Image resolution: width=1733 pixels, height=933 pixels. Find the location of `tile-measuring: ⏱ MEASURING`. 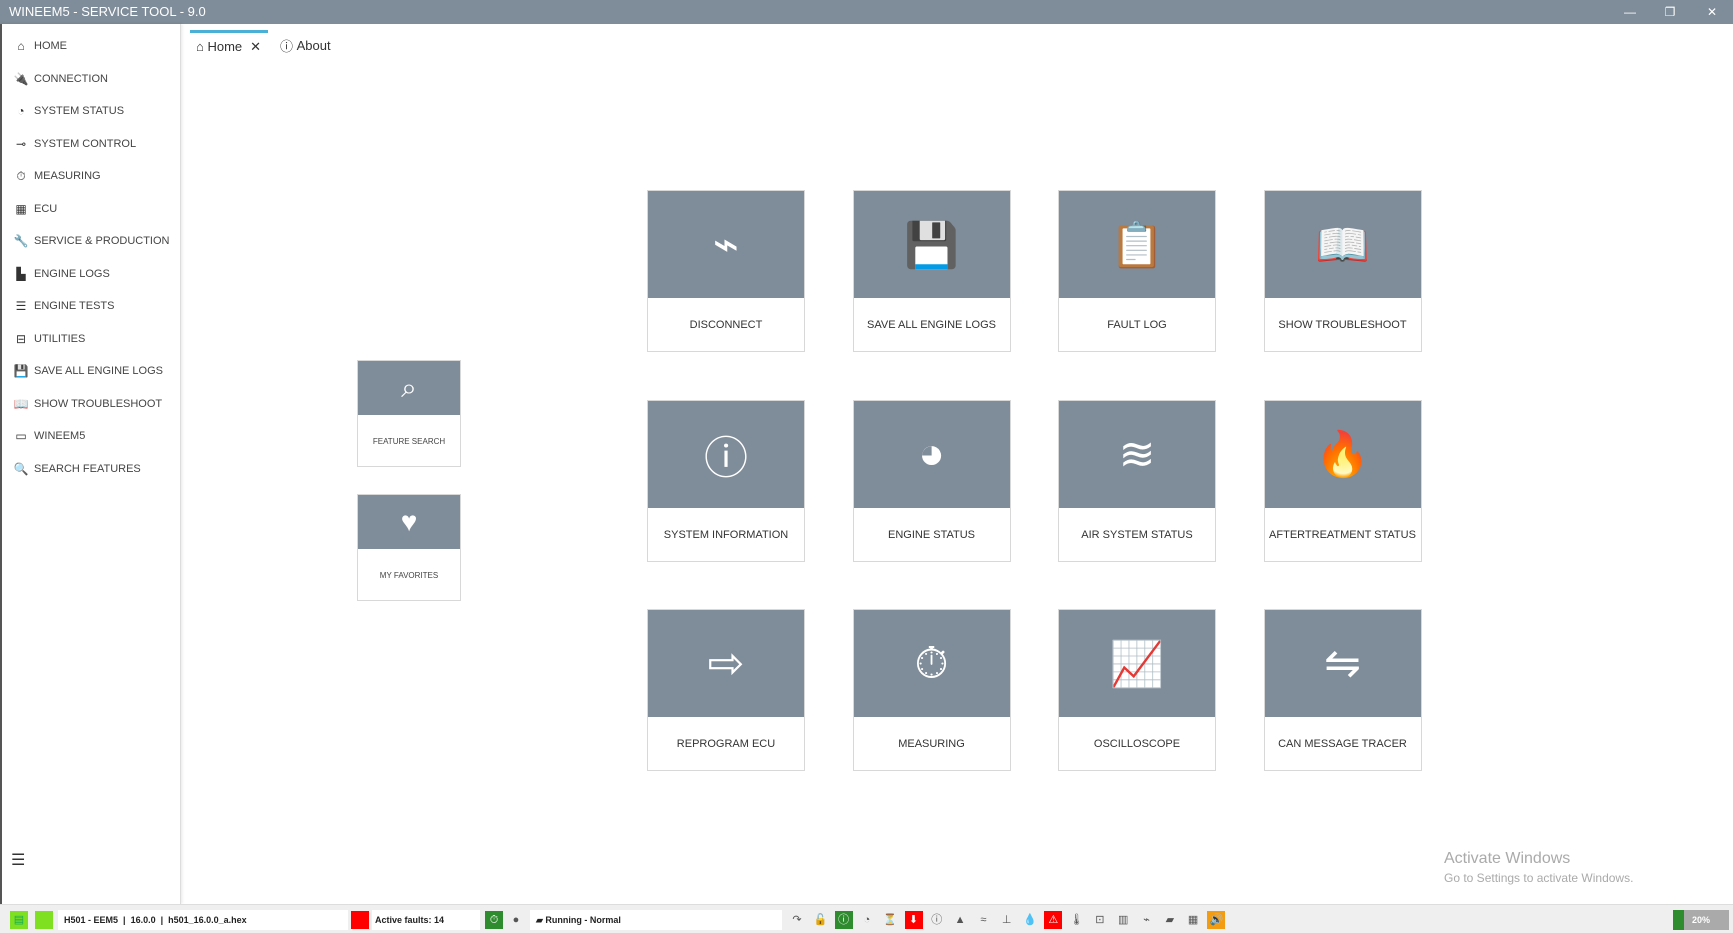

tile-measuring: ⏱ MEASURING is located at coordinates (931, 690).